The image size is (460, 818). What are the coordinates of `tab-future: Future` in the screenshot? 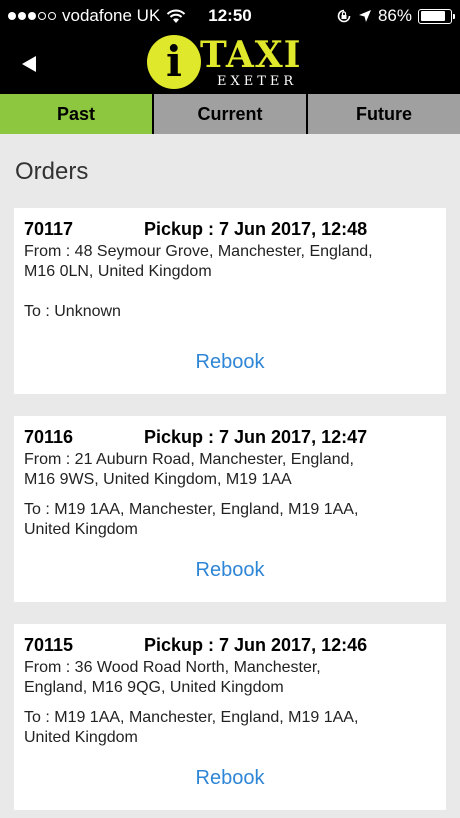 It's located at (383, 114).